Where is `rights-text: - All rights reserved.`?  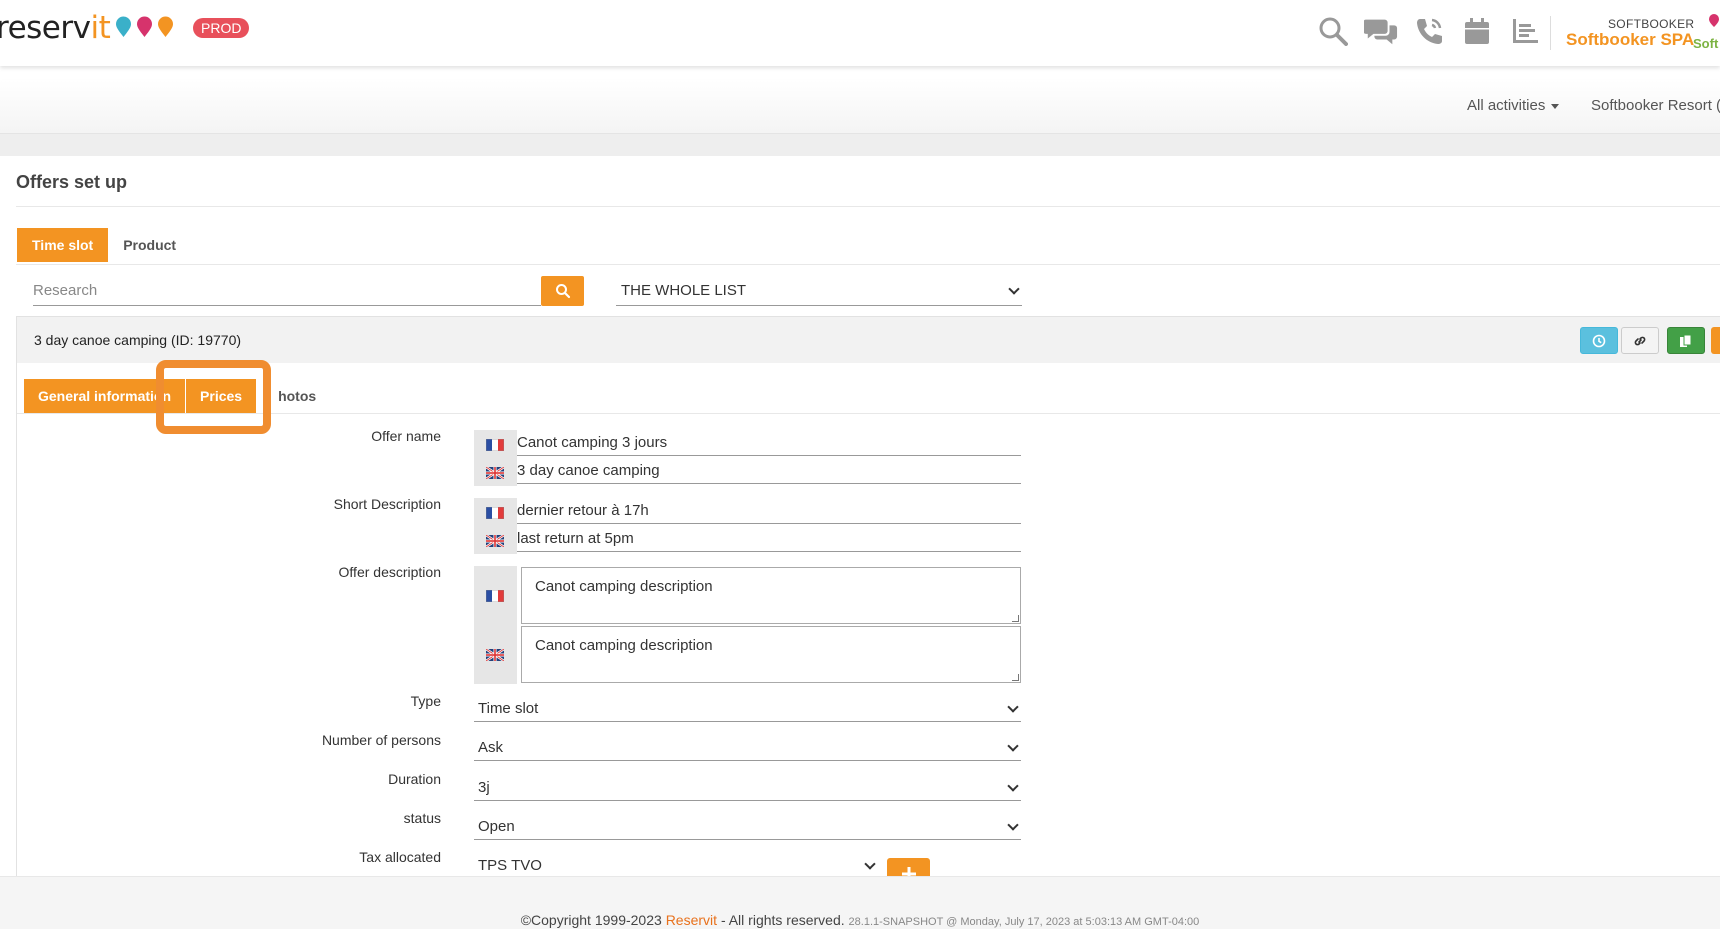 rights-text: - All rights reserved. is located at coordinates (782, 920).